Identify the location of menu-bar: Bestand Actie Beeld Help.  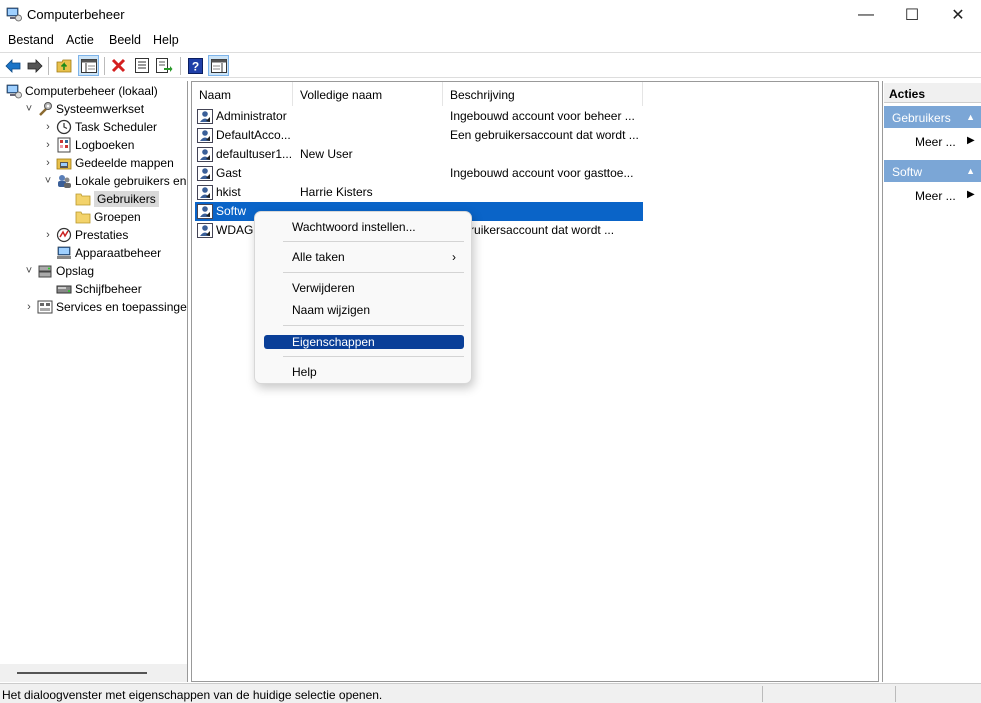
(490, 41).